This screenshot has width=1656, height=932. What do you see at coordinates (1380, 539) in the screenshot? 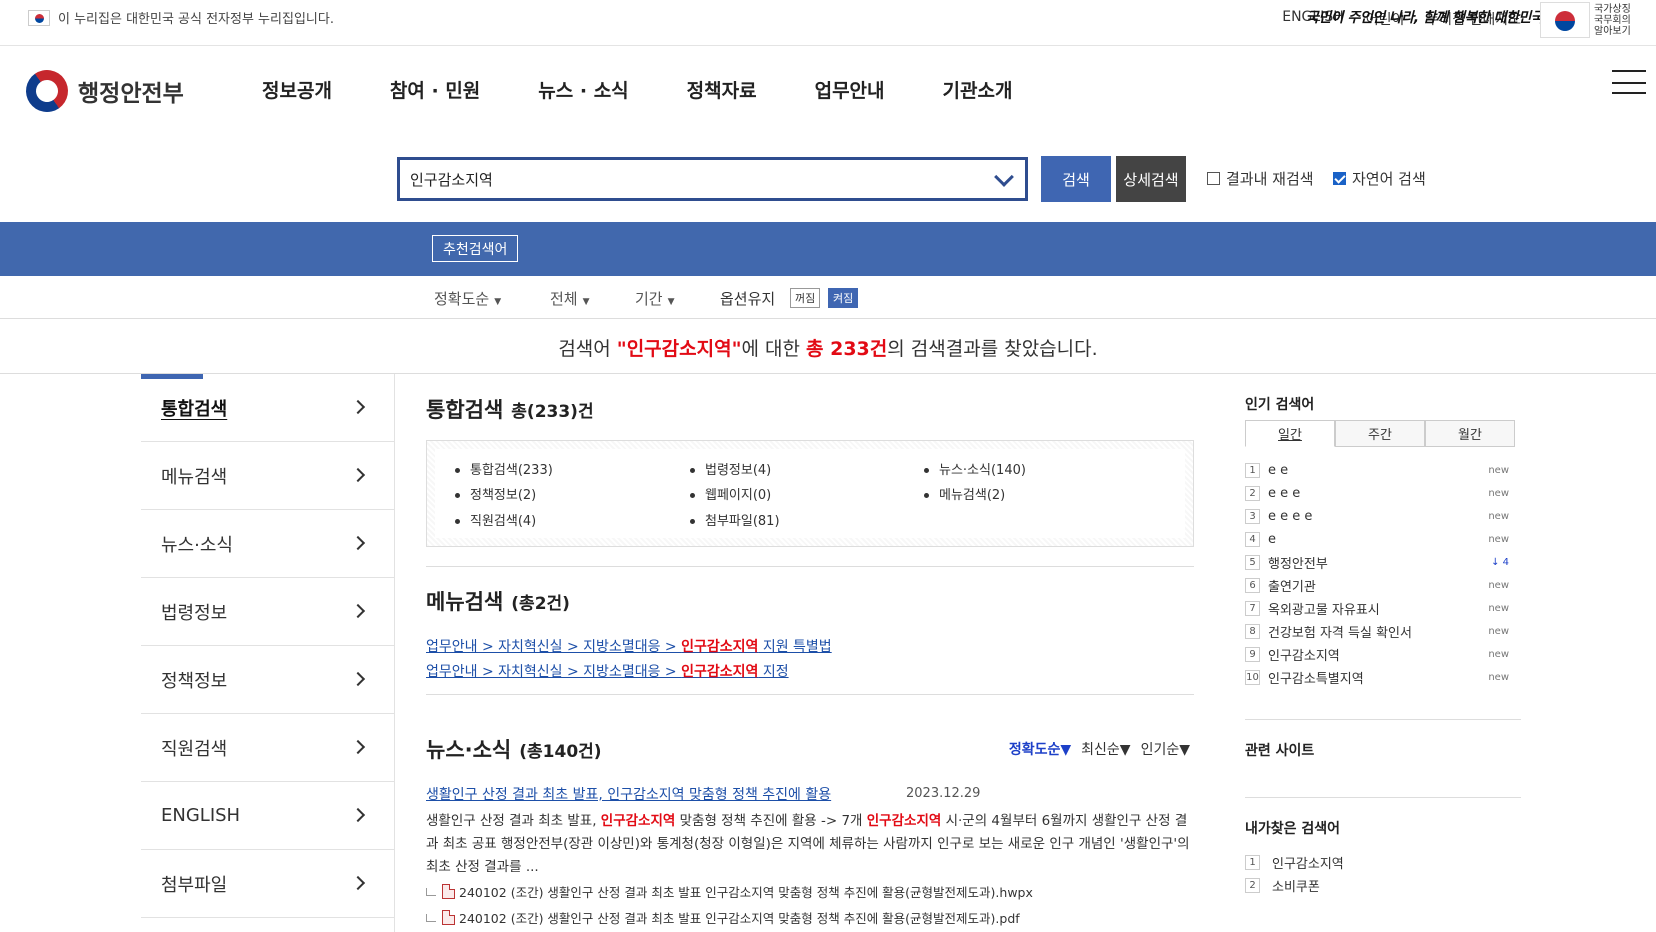
I see `popular-keyword: 4 e new` at bounding box center [1380, 539].